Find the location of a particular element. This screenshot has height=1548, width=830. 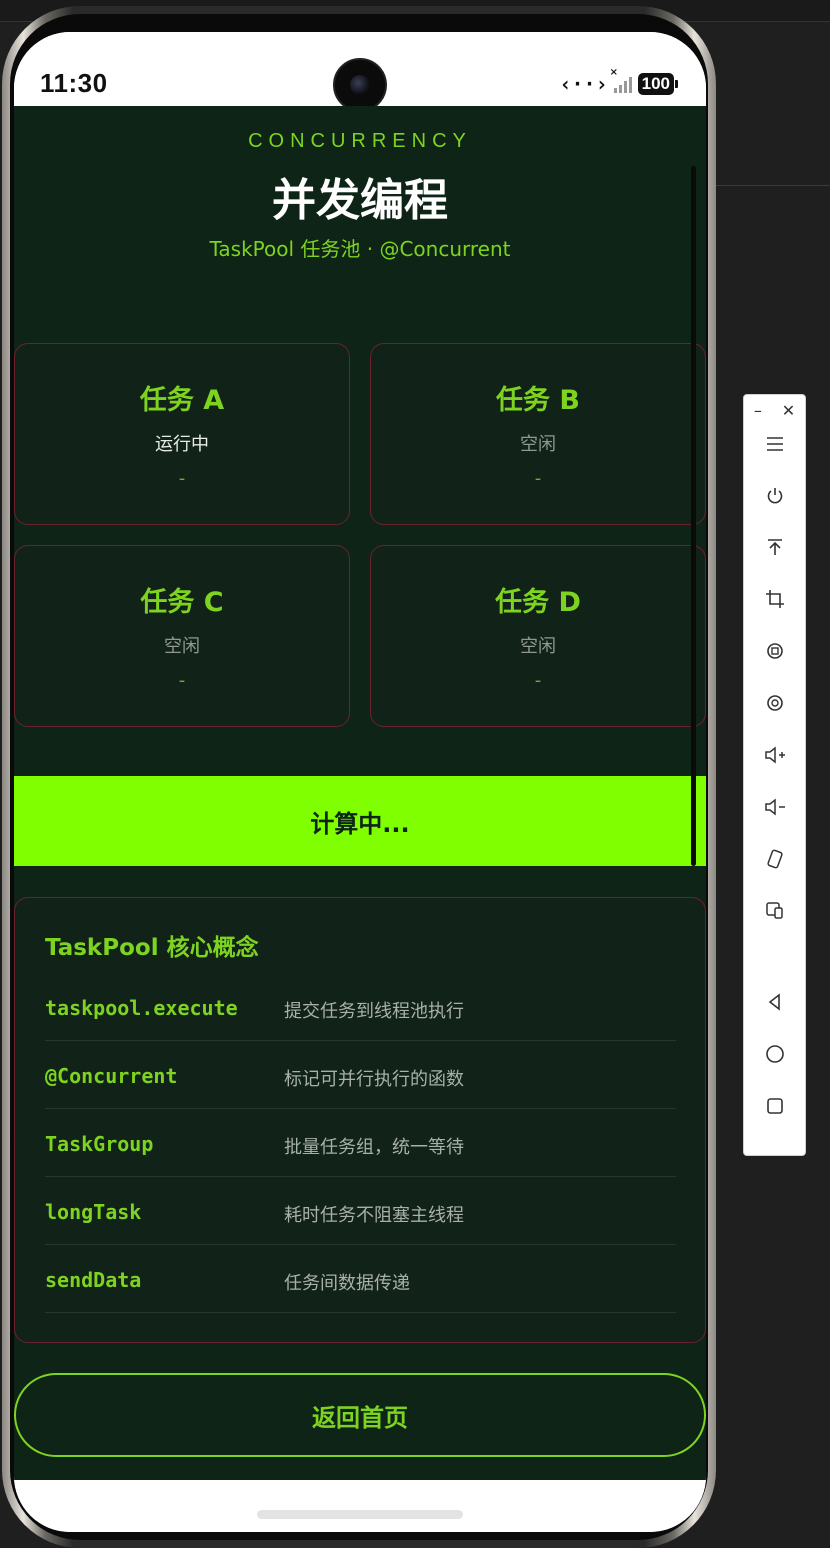

task-state: 运行中 is located at coordinates (182, 444).